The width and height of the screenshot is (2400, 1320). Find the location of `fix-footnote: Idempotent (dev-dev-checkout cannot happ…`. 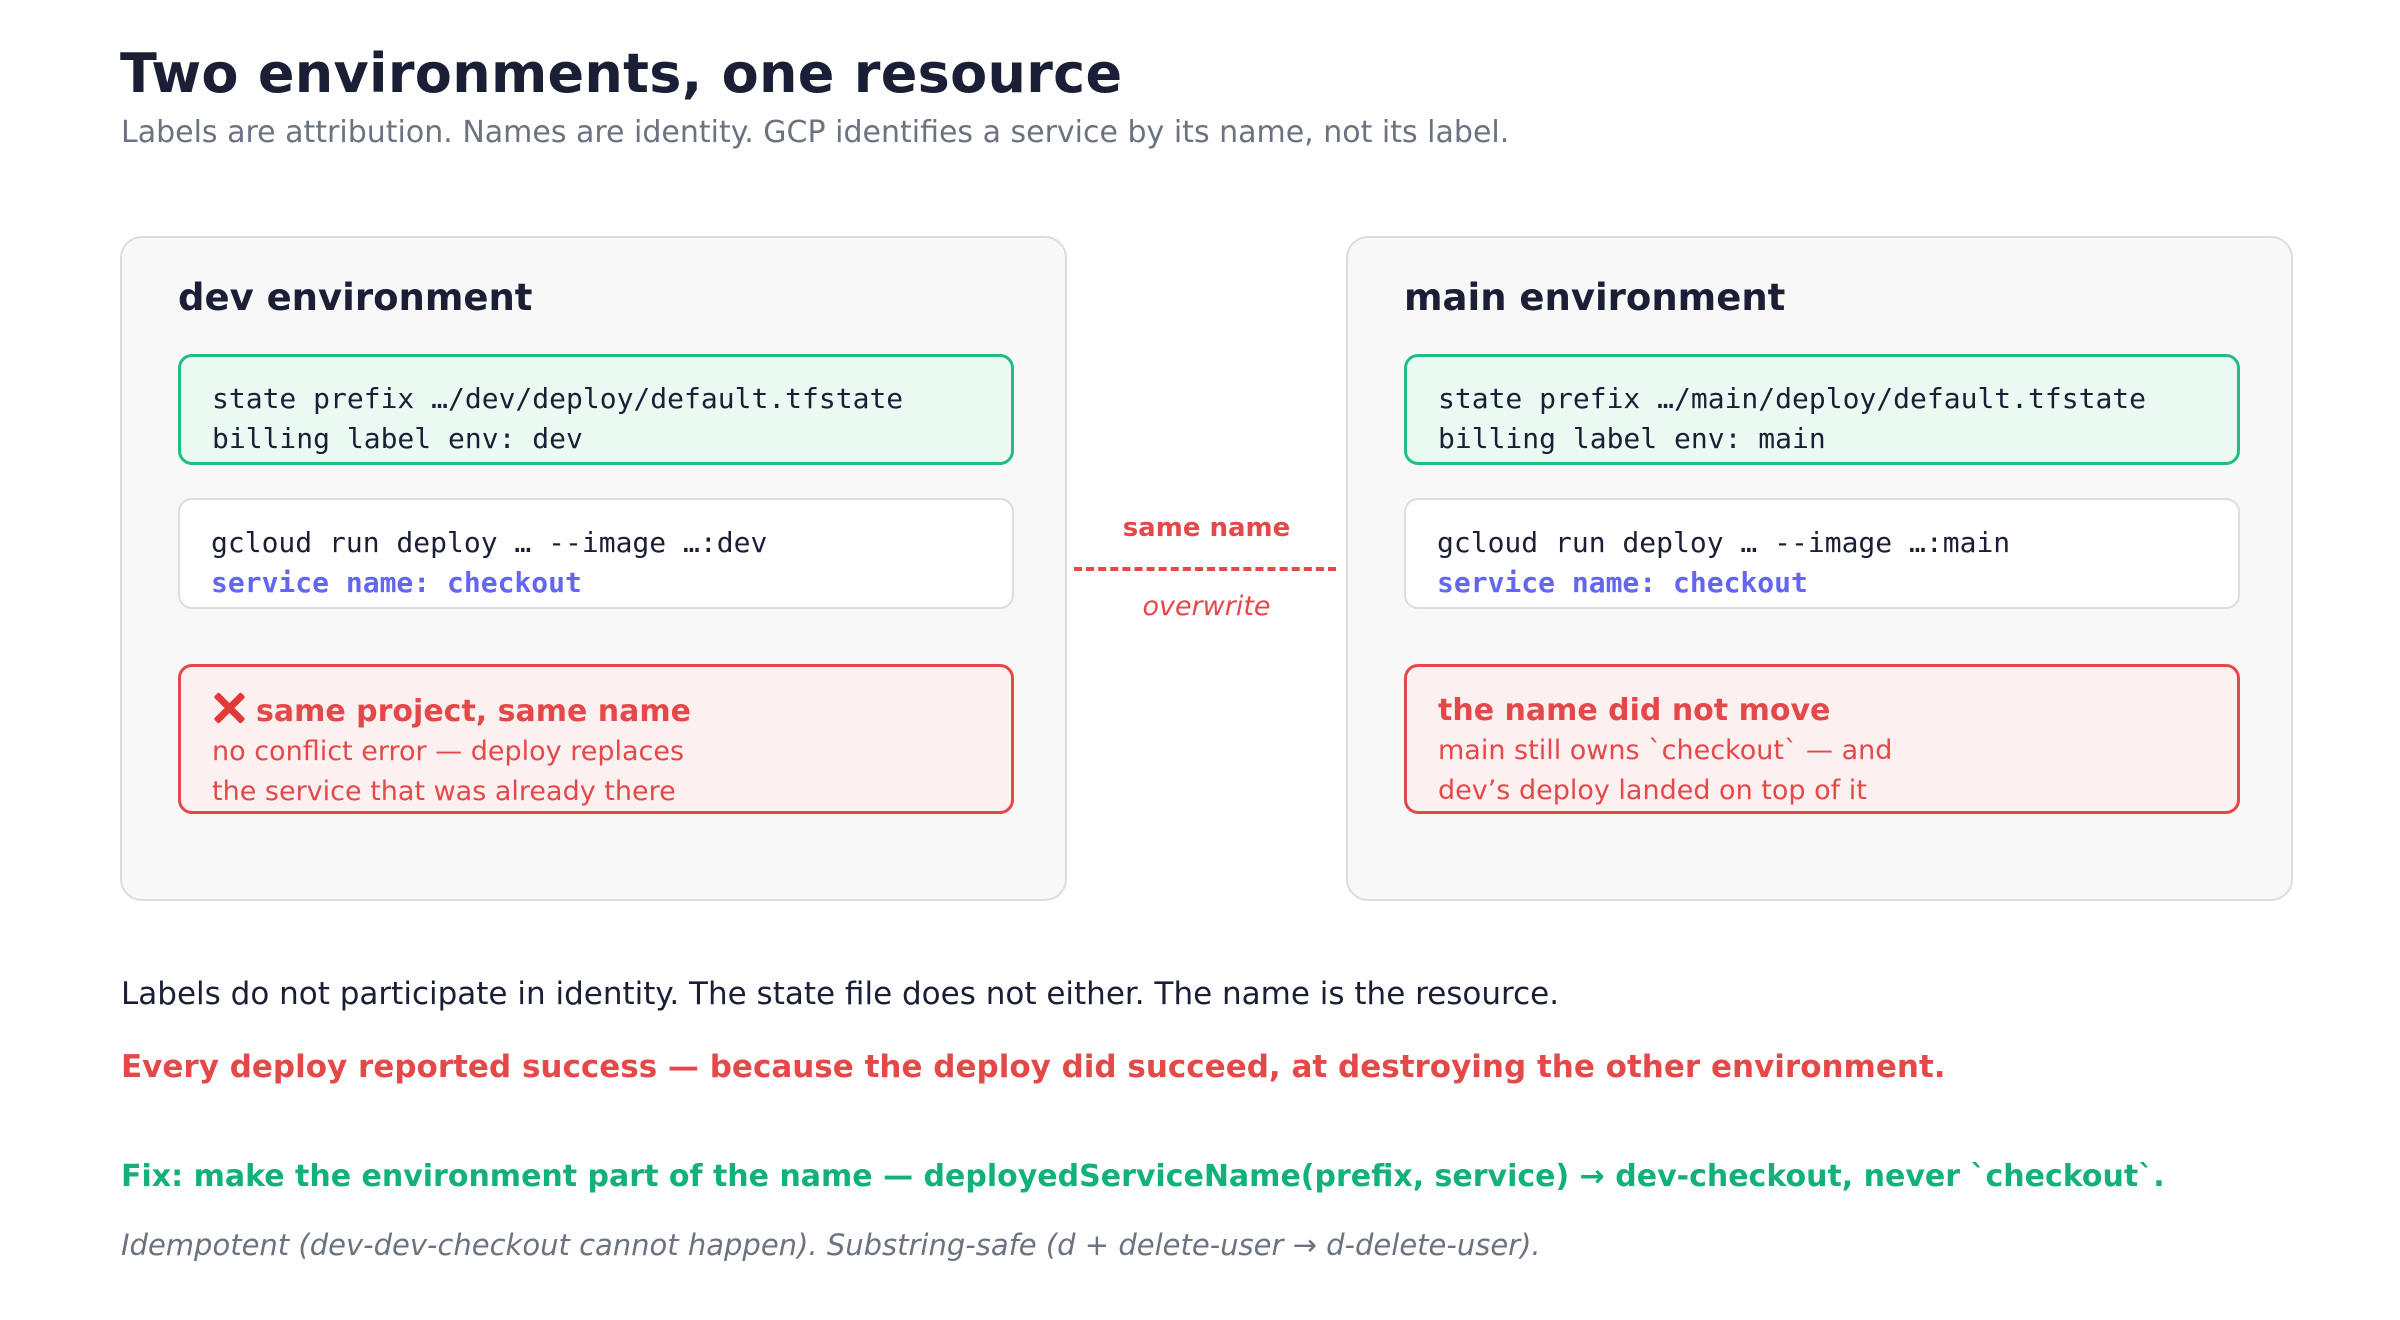

fix-footnote: Idempotent (dev-dev-checkout cannot happ… is located at coordinates (831, 1245).